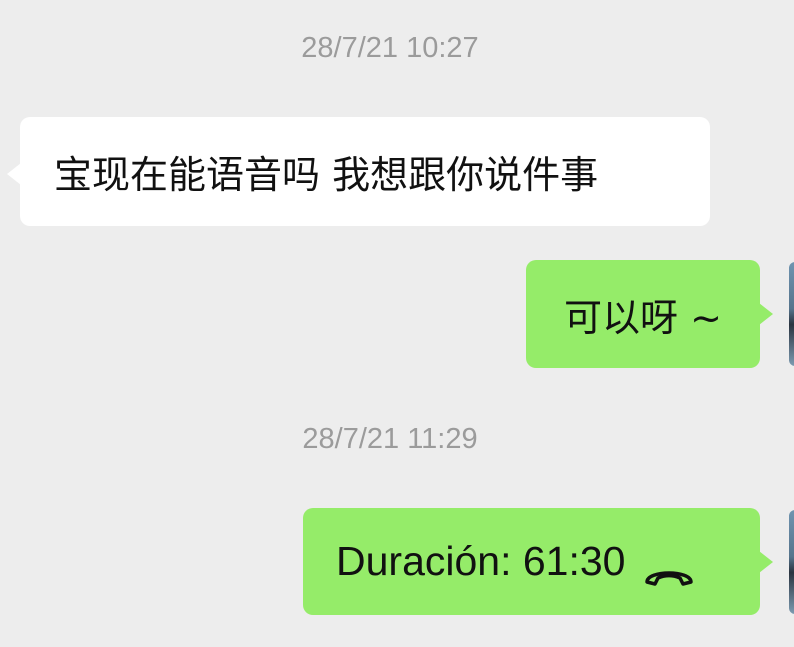 The height and width of the screenshot is (647, 794). Describe the element at coordinates (390, 48) in the screenshot. I see `timestamp: 28/7/21 10:27` at that location.